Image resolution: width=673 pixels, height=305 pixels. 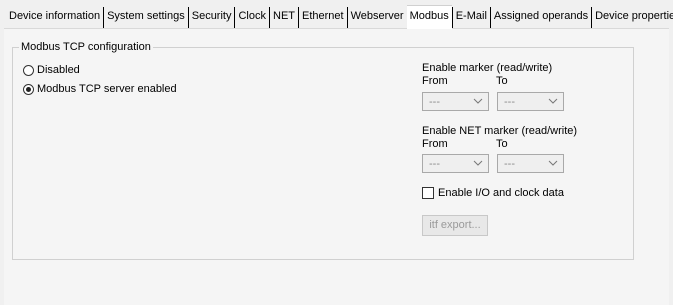 I want to click on radio-disabled: Disabled, so click(x=51, y=70).